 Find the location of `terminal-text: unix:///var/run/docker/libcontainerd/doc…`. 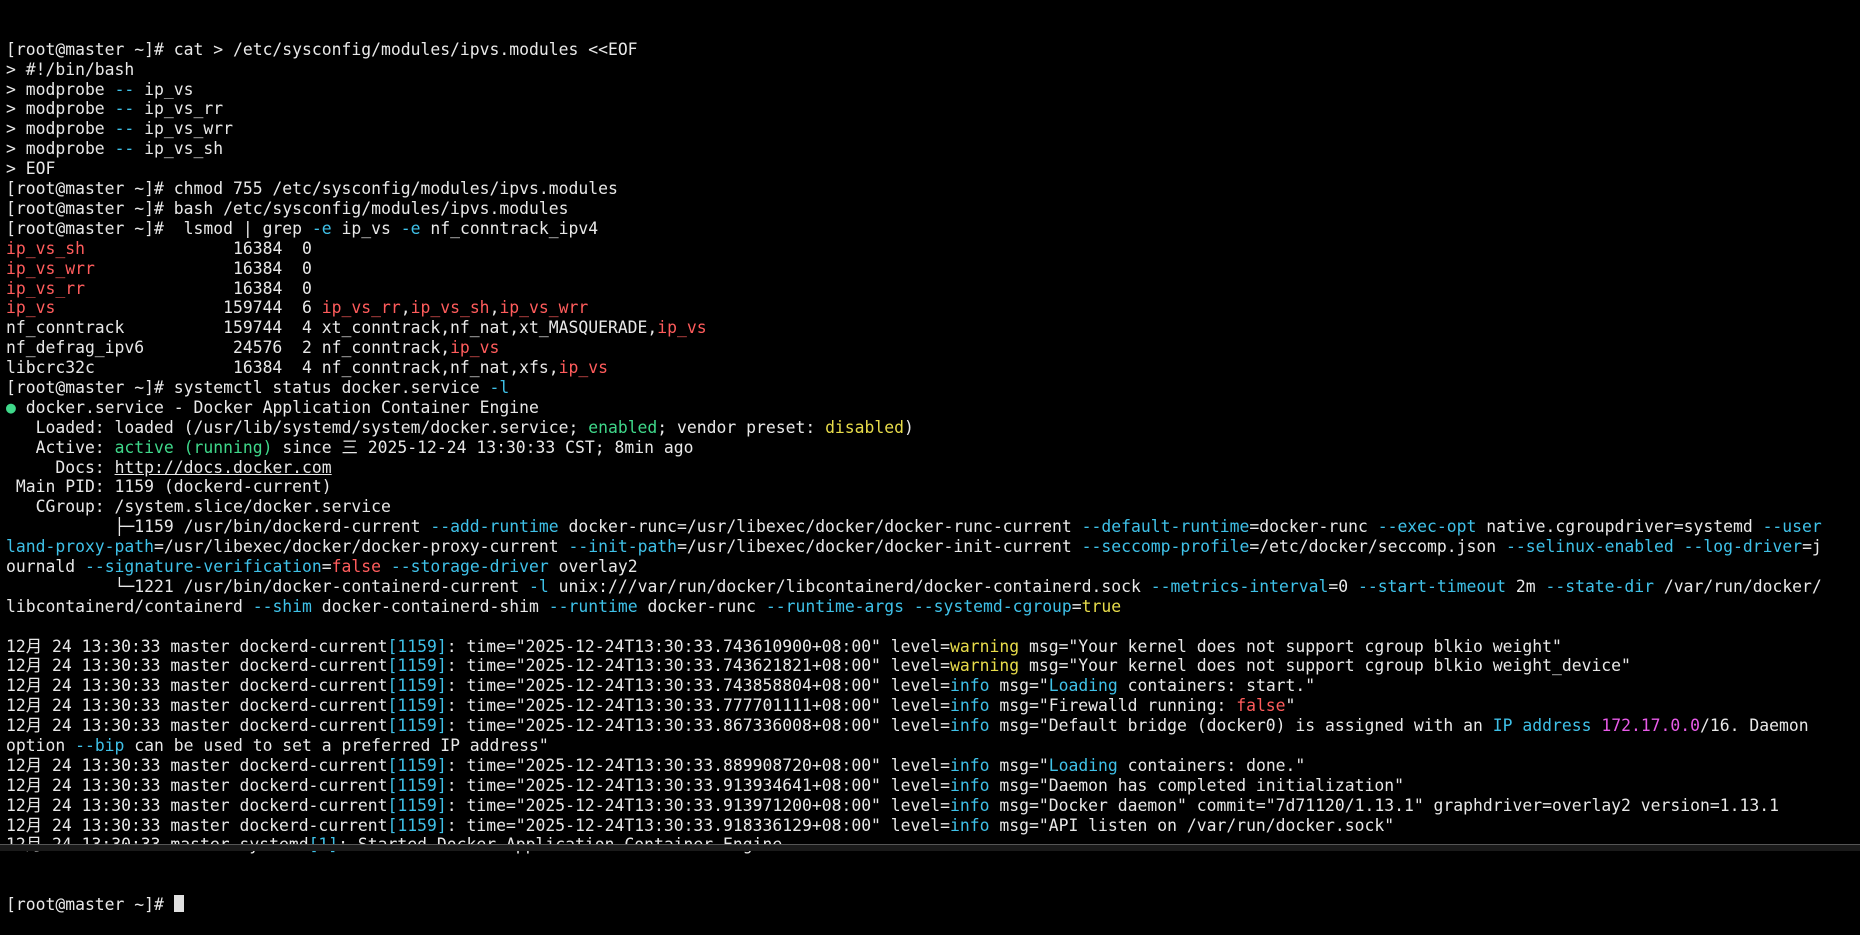

terminal-text: unix:///var/run/docker/libcontainerd/doc… is located at coordinates (849, 586).